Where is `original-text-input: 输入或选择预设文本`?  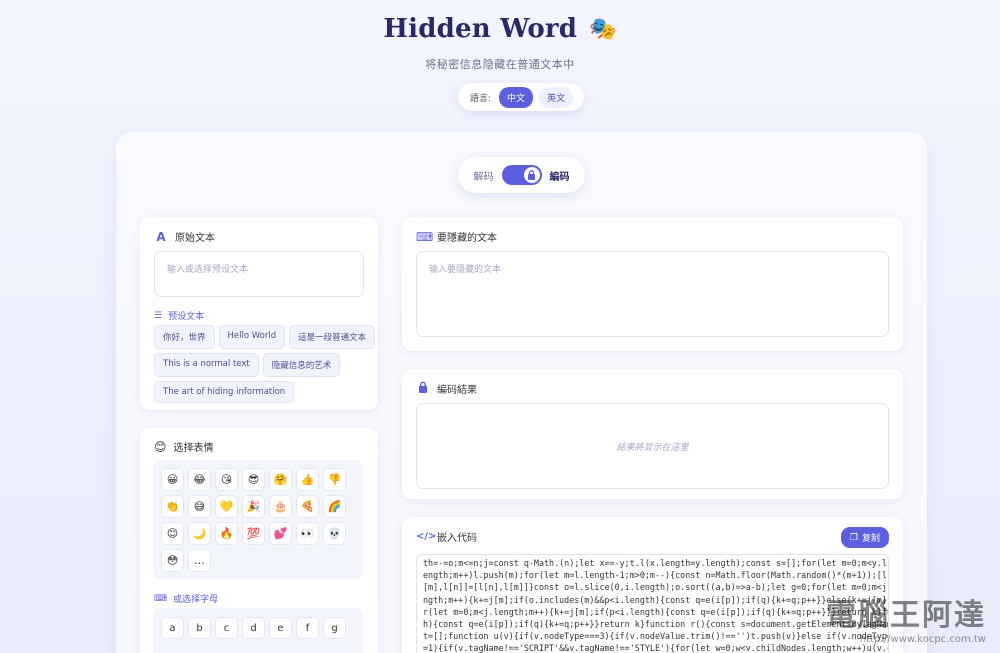
original-text-input: 输入或选择预设文本 is located at coordinates (259, 274).